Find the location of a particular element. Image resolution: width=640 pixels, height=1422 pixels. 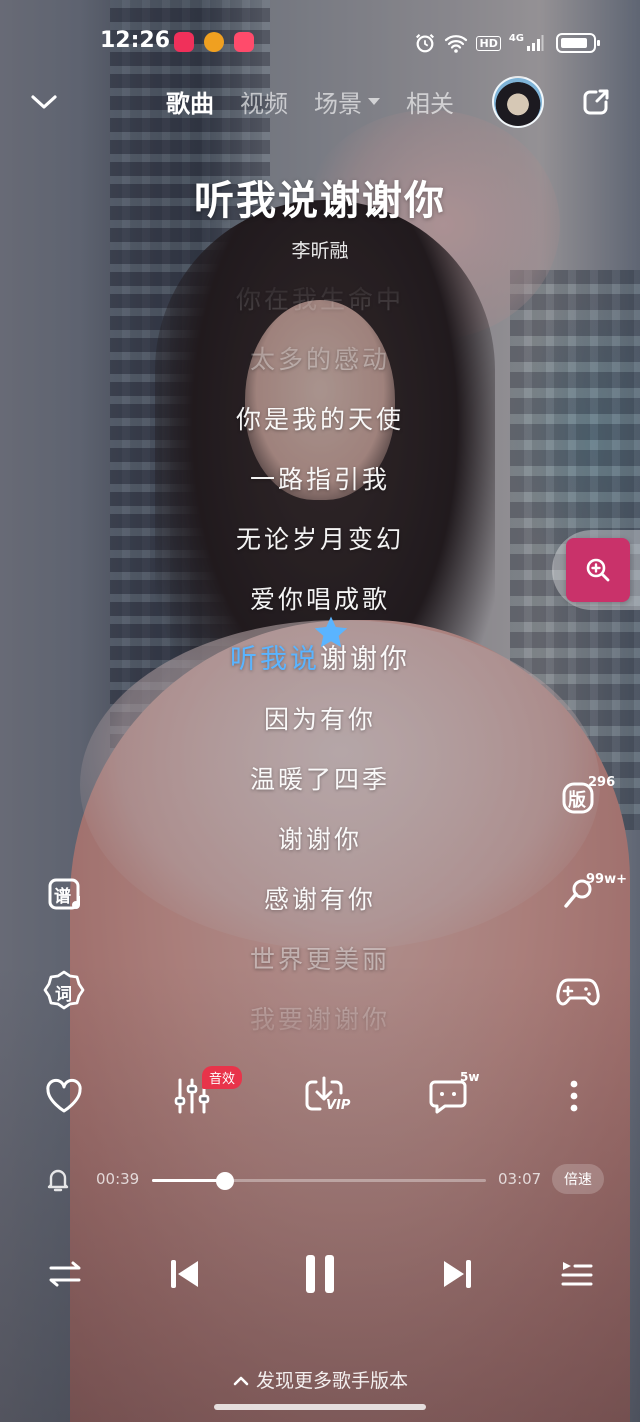

playlist-icon is located at coordinates (577, 1274).